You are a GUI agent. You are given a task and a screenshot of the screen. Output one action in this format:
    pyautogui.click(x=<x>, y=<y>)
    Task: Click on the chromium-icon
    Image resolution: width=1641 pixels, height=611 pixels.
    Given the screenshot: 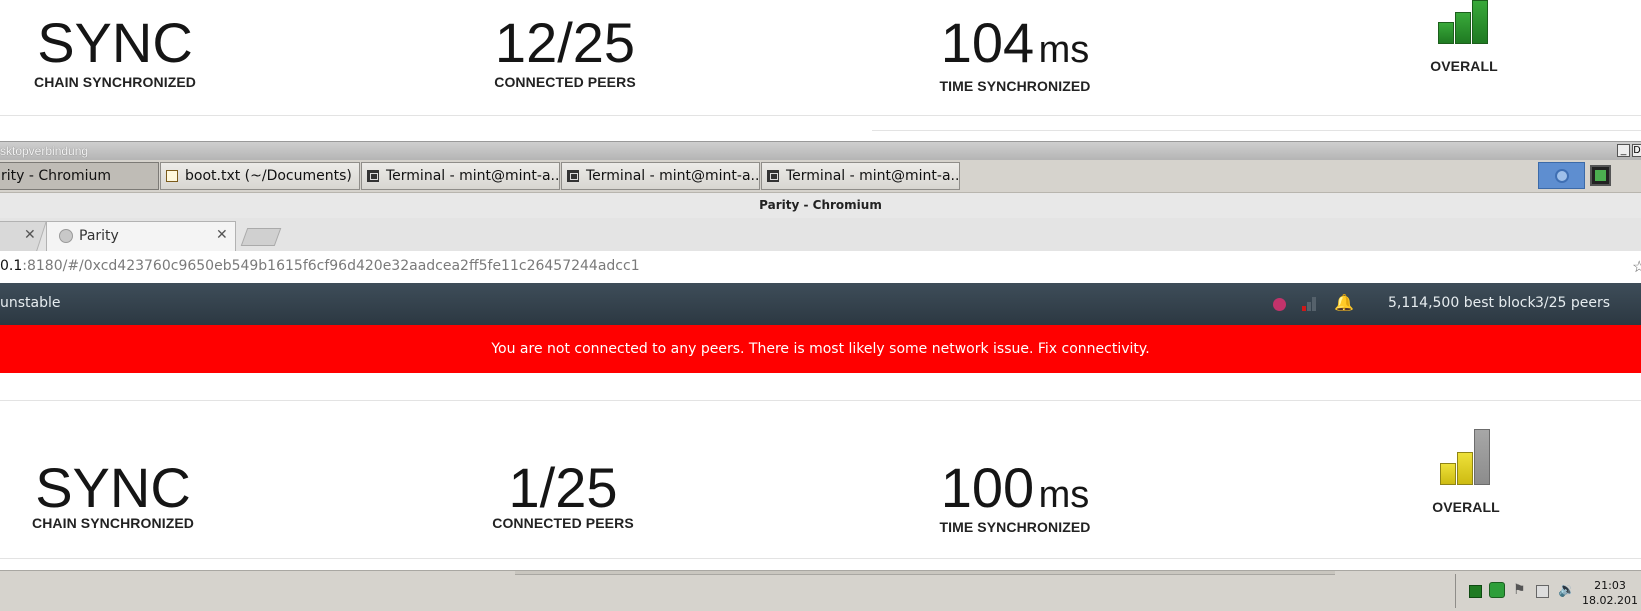 What is the action you would take?
    pyautogui.click(x=1562, y=176)
    